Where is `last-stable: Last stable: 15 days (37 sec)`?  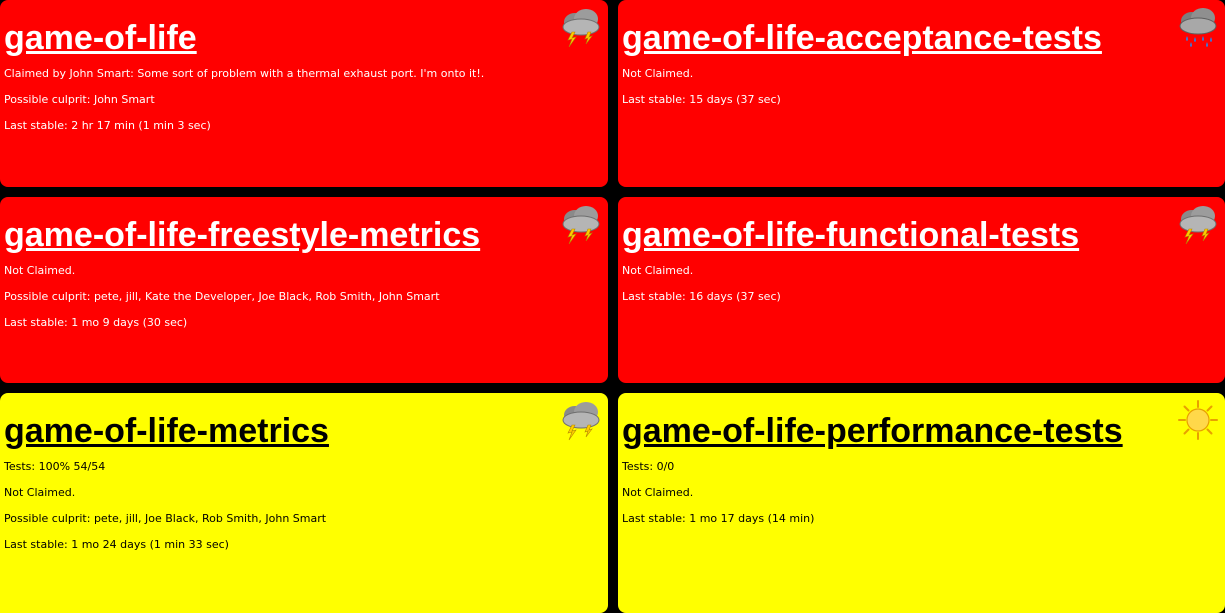 last-stable: Last stable: 15 days (37 sec) is located at coordinates (701, 99).